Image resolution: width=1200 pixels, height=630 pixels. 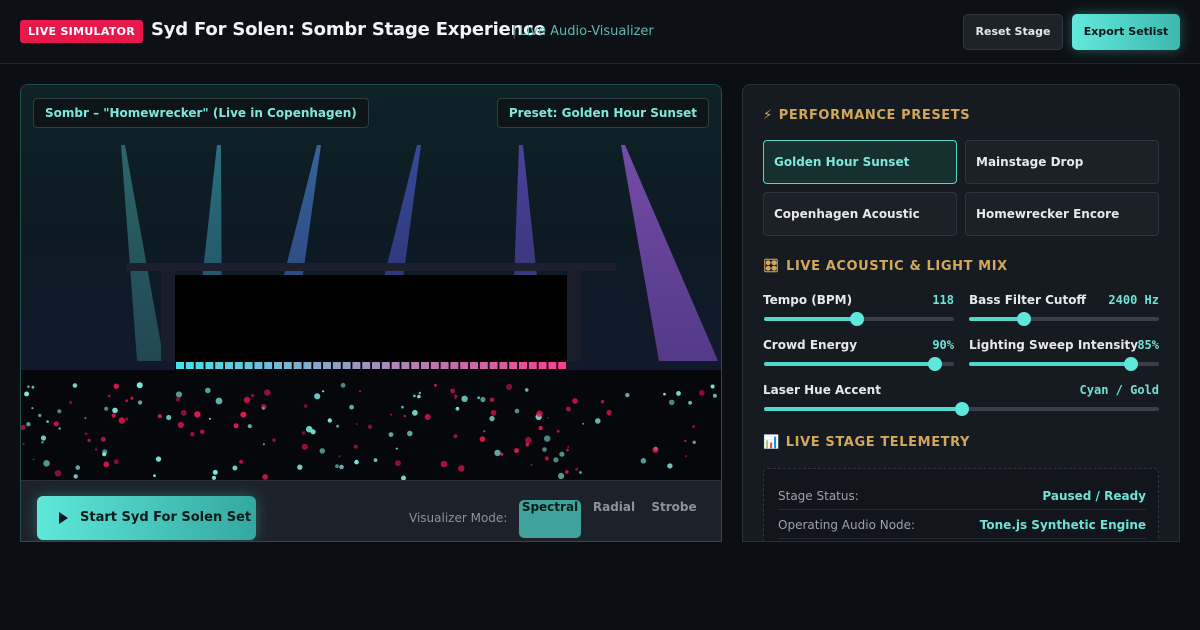 What do you see at coordinates (860, 214) in the screenshot?
I see `preset-copenhagen-acoustic: Copenhagen Acoustic` at bounding box center [860, 214].